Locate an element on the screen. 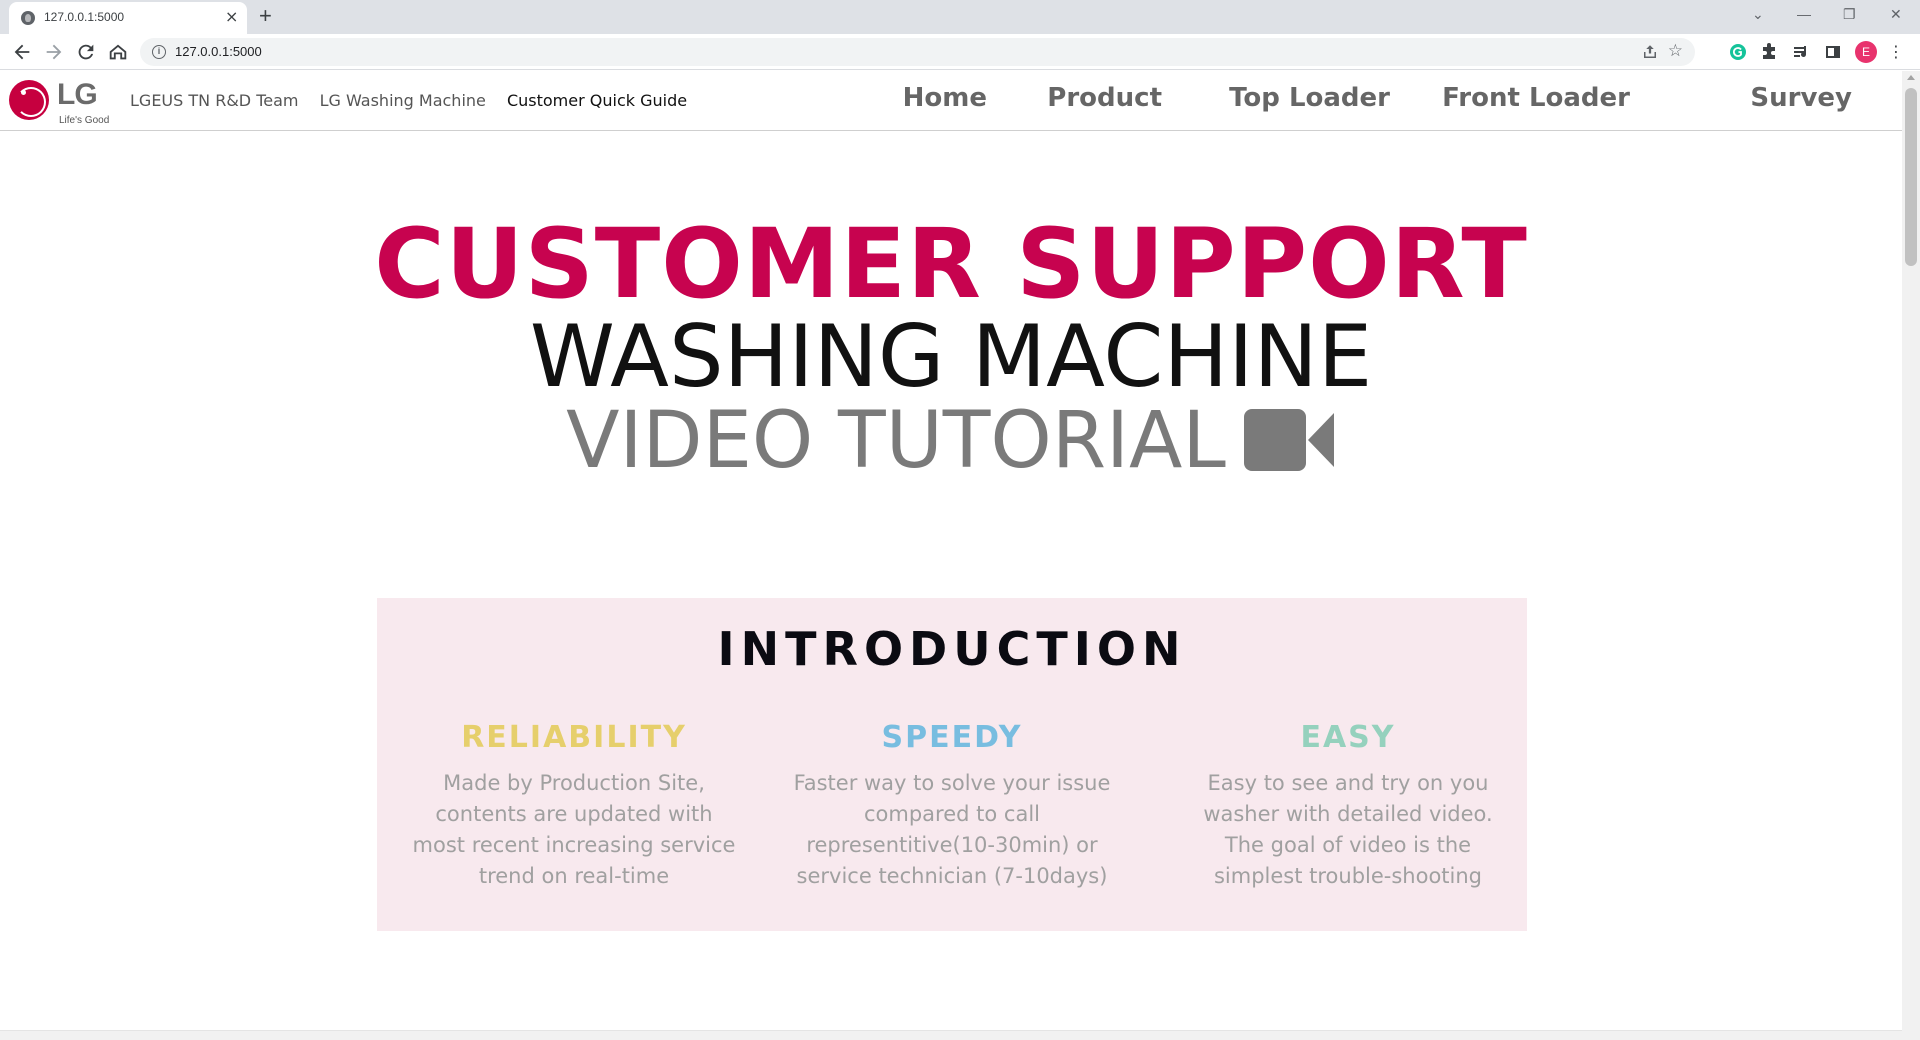 This screenshot has width=1920, height=1040. grammarly-icon is located at coordinates (1738, 52).